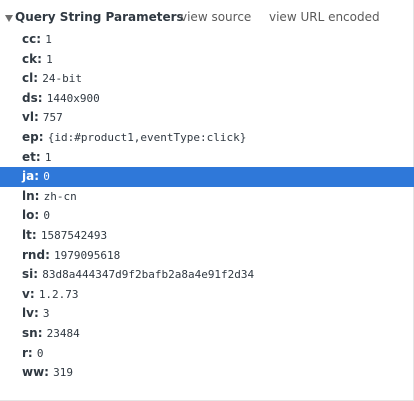 The image size is (414, 401). I want to click on param-row-ep: ep: {id:#product1,eventType:click}, so click(207, 138).